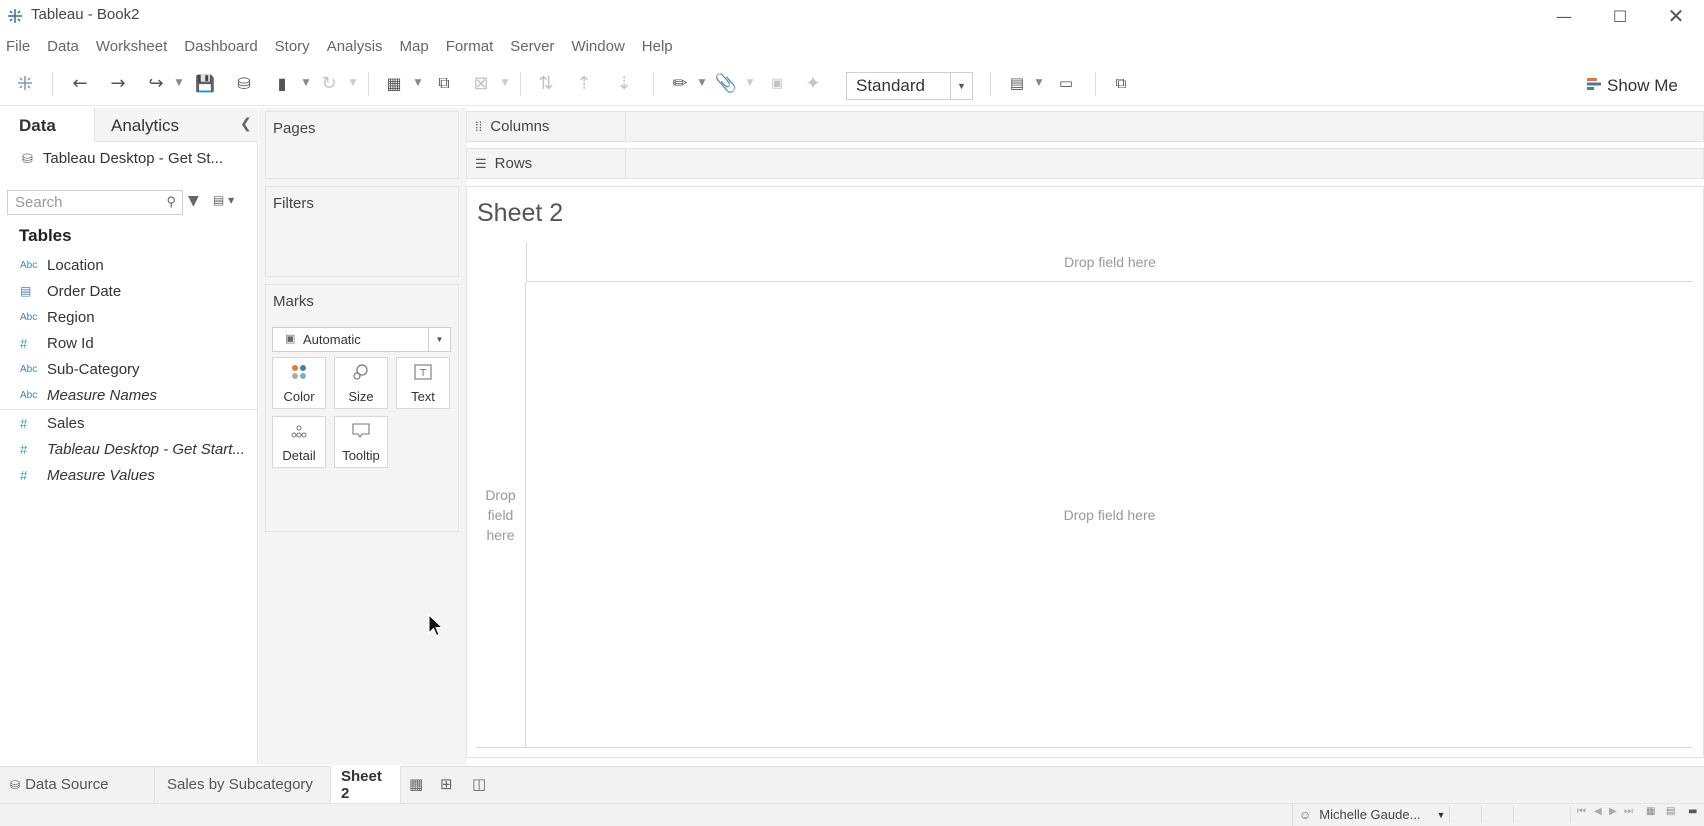  What do you see at coordinates (909, 86) in the screenshot?
I see `fit-select: Standard ▼` at bounding box center [909, 86].